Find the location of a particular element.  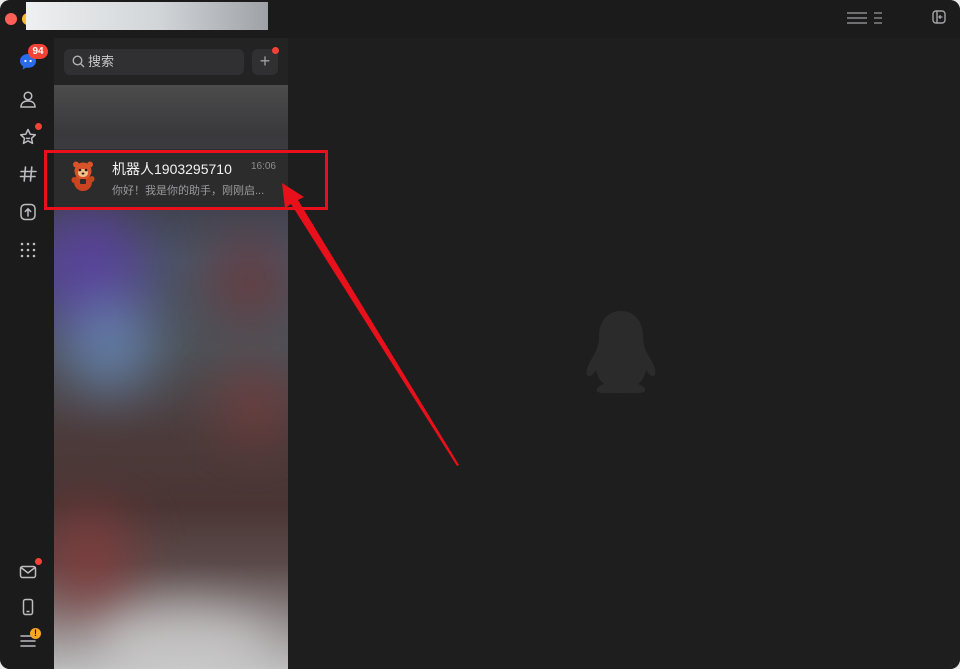

search-icon is located at coordinates (78, 64).